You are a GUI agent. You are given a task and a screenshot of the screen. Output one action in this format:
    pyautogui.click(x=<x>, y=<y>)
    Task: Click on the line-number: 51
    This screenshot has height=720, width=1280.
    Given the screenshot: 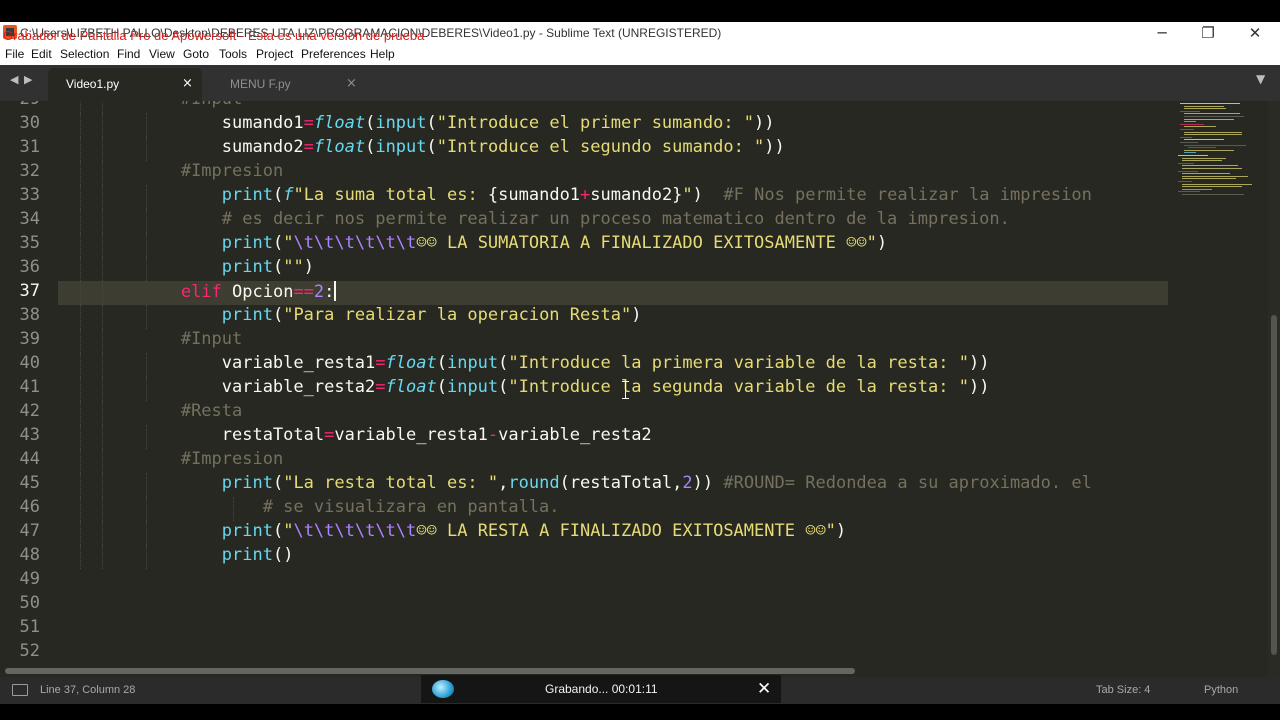 What is the action you would take?
    pyautogui.click(x=29, y=627)
    